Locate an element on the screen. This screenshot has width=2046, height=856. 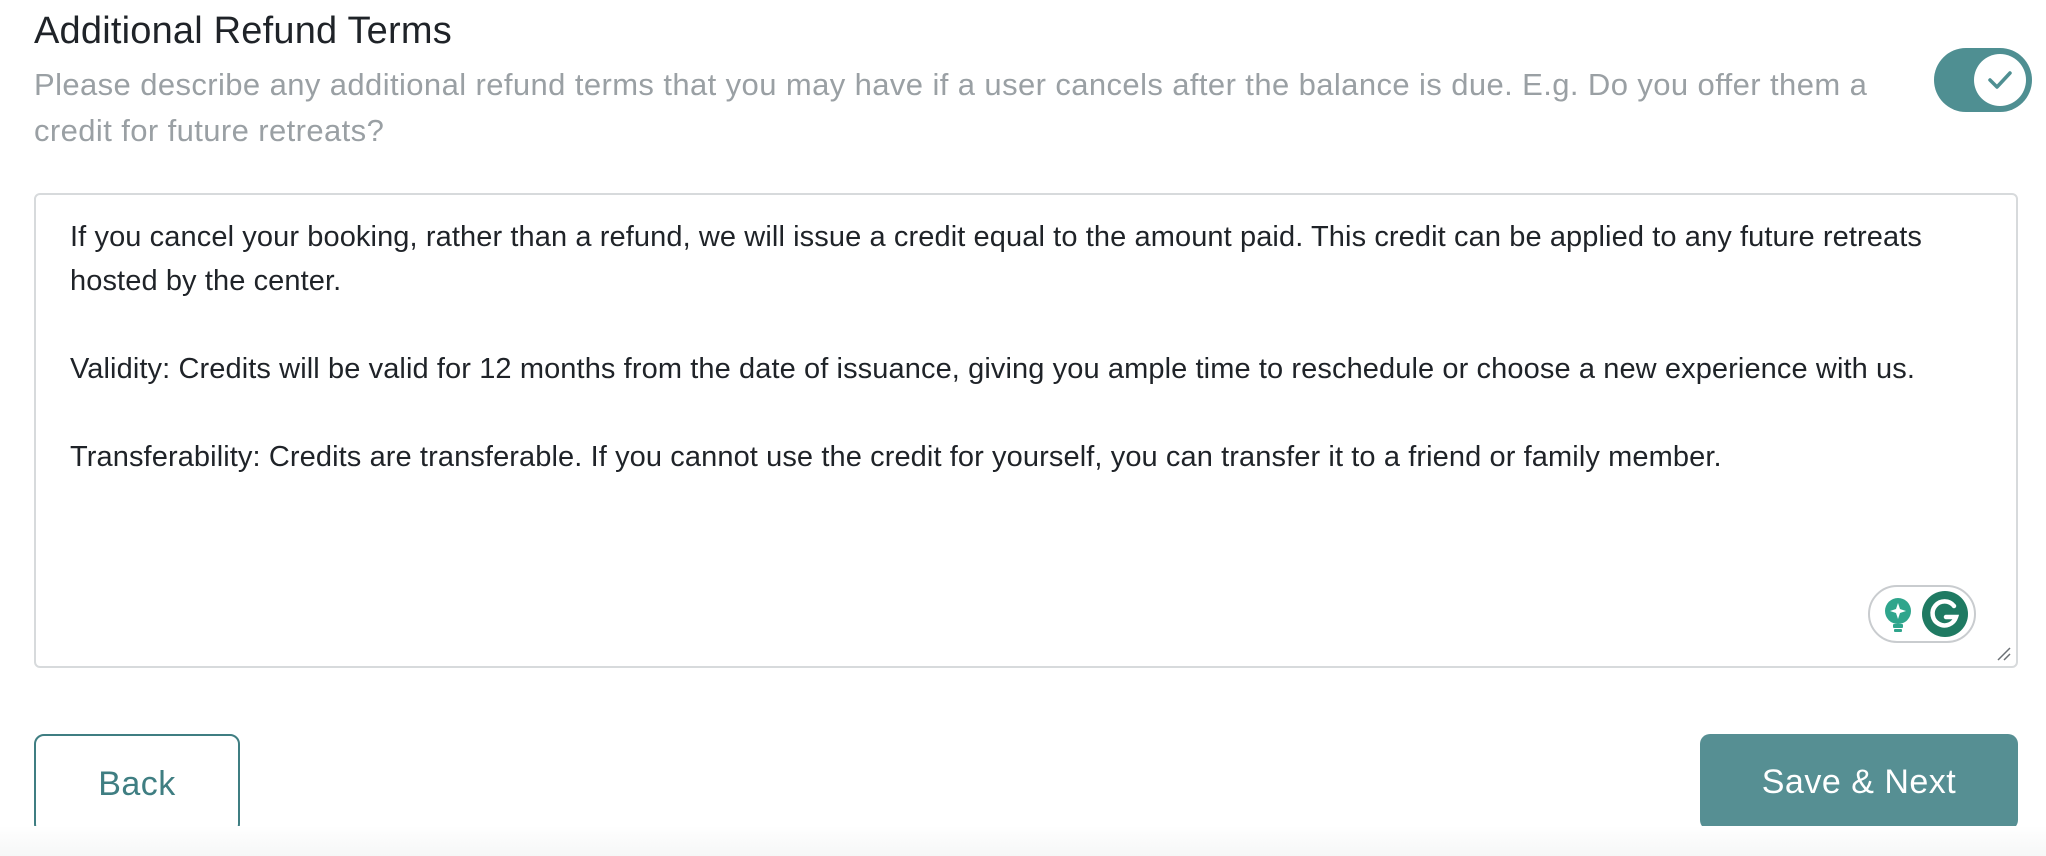
resize-handle-icon is located at coordinates (2003, 653).